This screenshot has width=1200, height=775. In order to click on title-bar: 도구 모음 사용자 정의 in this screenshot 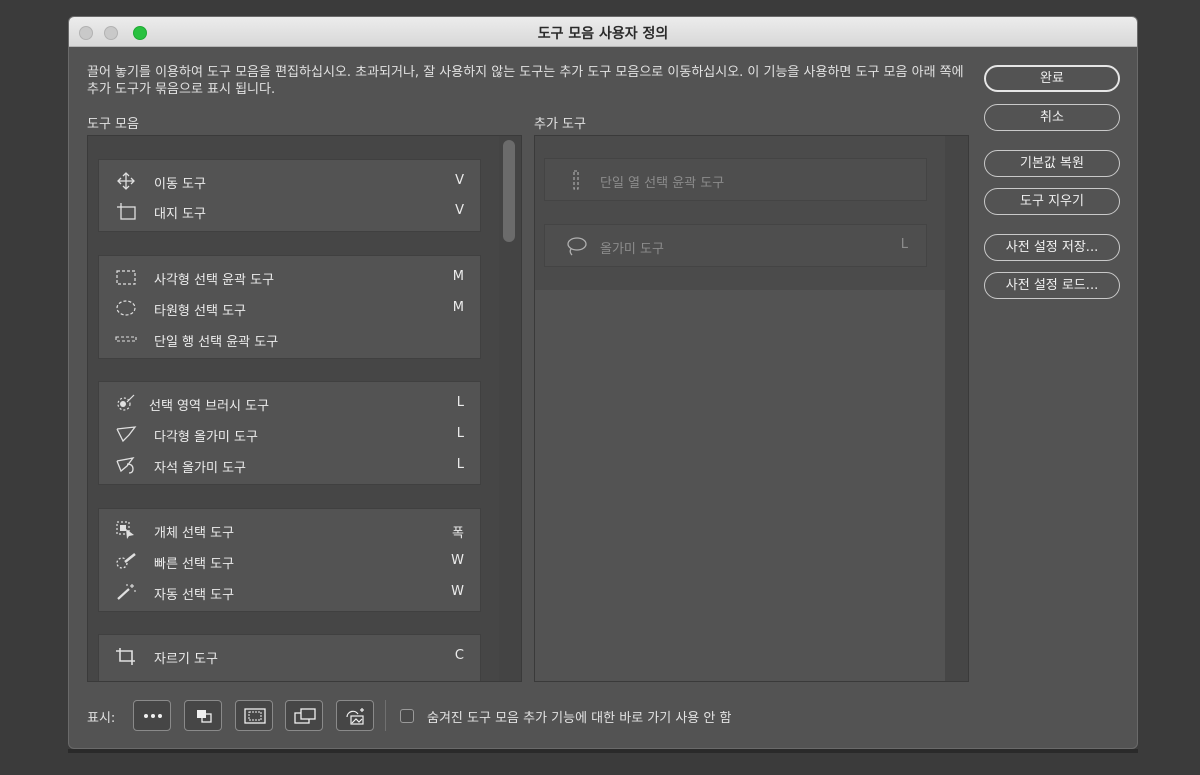, I will do `click(603, 32)`.